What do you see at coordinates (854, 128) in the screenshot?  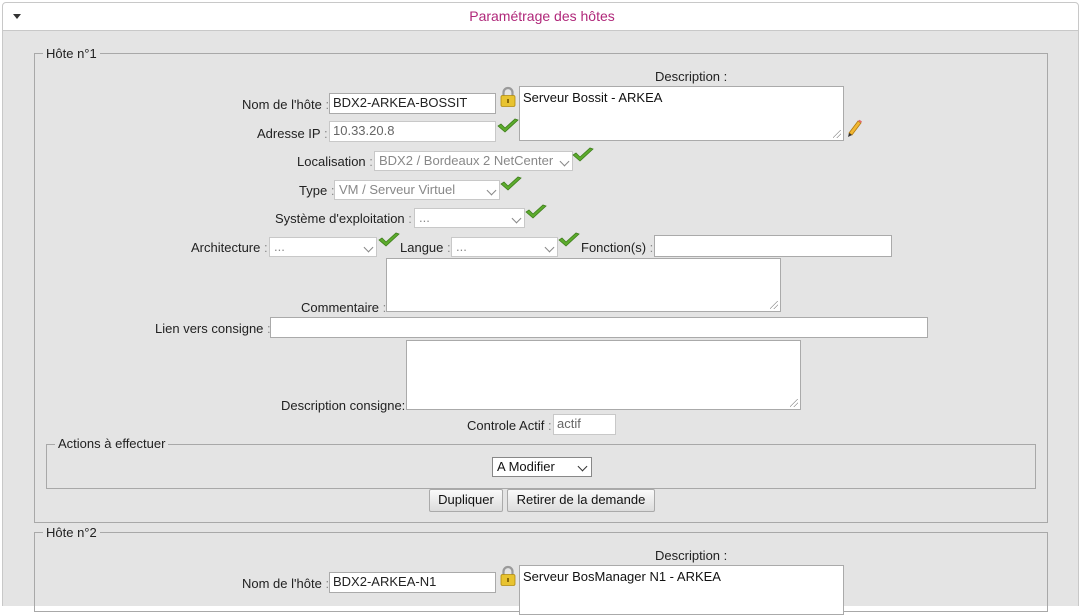 I see `pencil-icon` at bounding box center [854, 128].